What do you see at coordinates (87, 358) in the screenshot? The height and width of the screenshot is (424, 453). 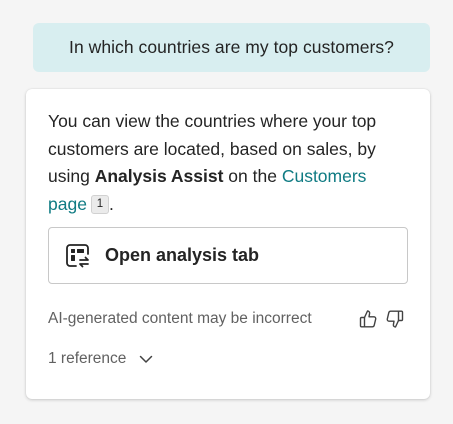 I see `references-label: 1 reference` at bounding box center [87, 358].